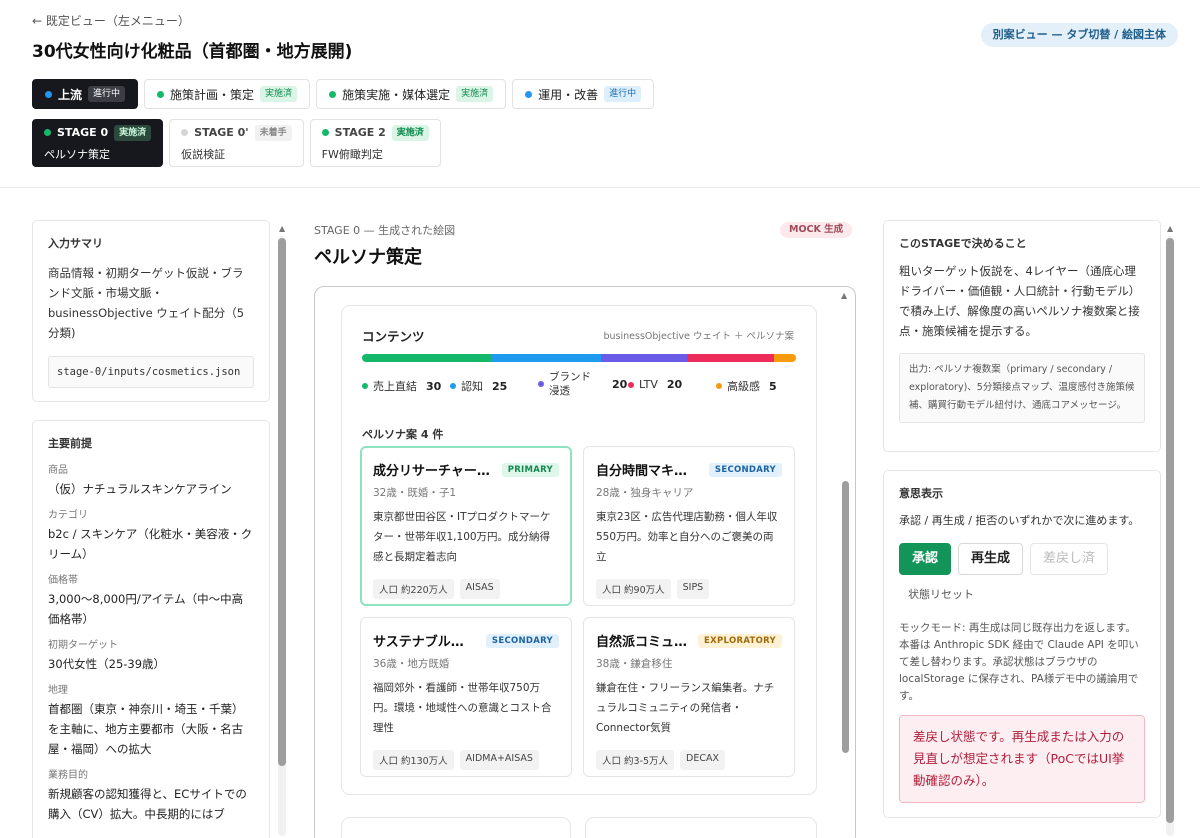  Describe the element at coordinates (499, 760) in the screenshot. I see `persona-chip: AIDMA+AISAS` at that location.